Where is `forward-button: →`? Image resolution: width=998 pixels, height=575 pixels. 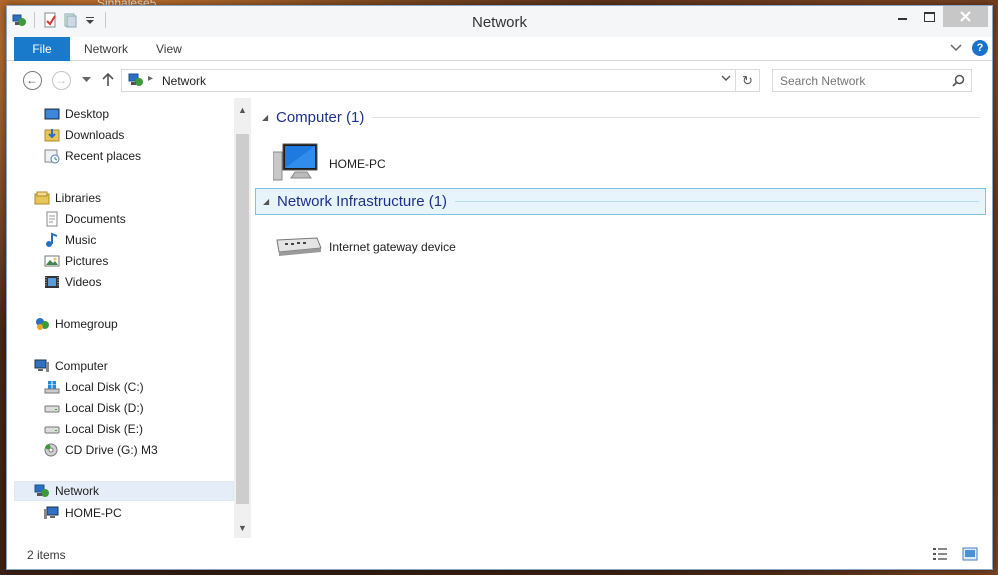 forward-button: → is located at coordinates (61, 80).